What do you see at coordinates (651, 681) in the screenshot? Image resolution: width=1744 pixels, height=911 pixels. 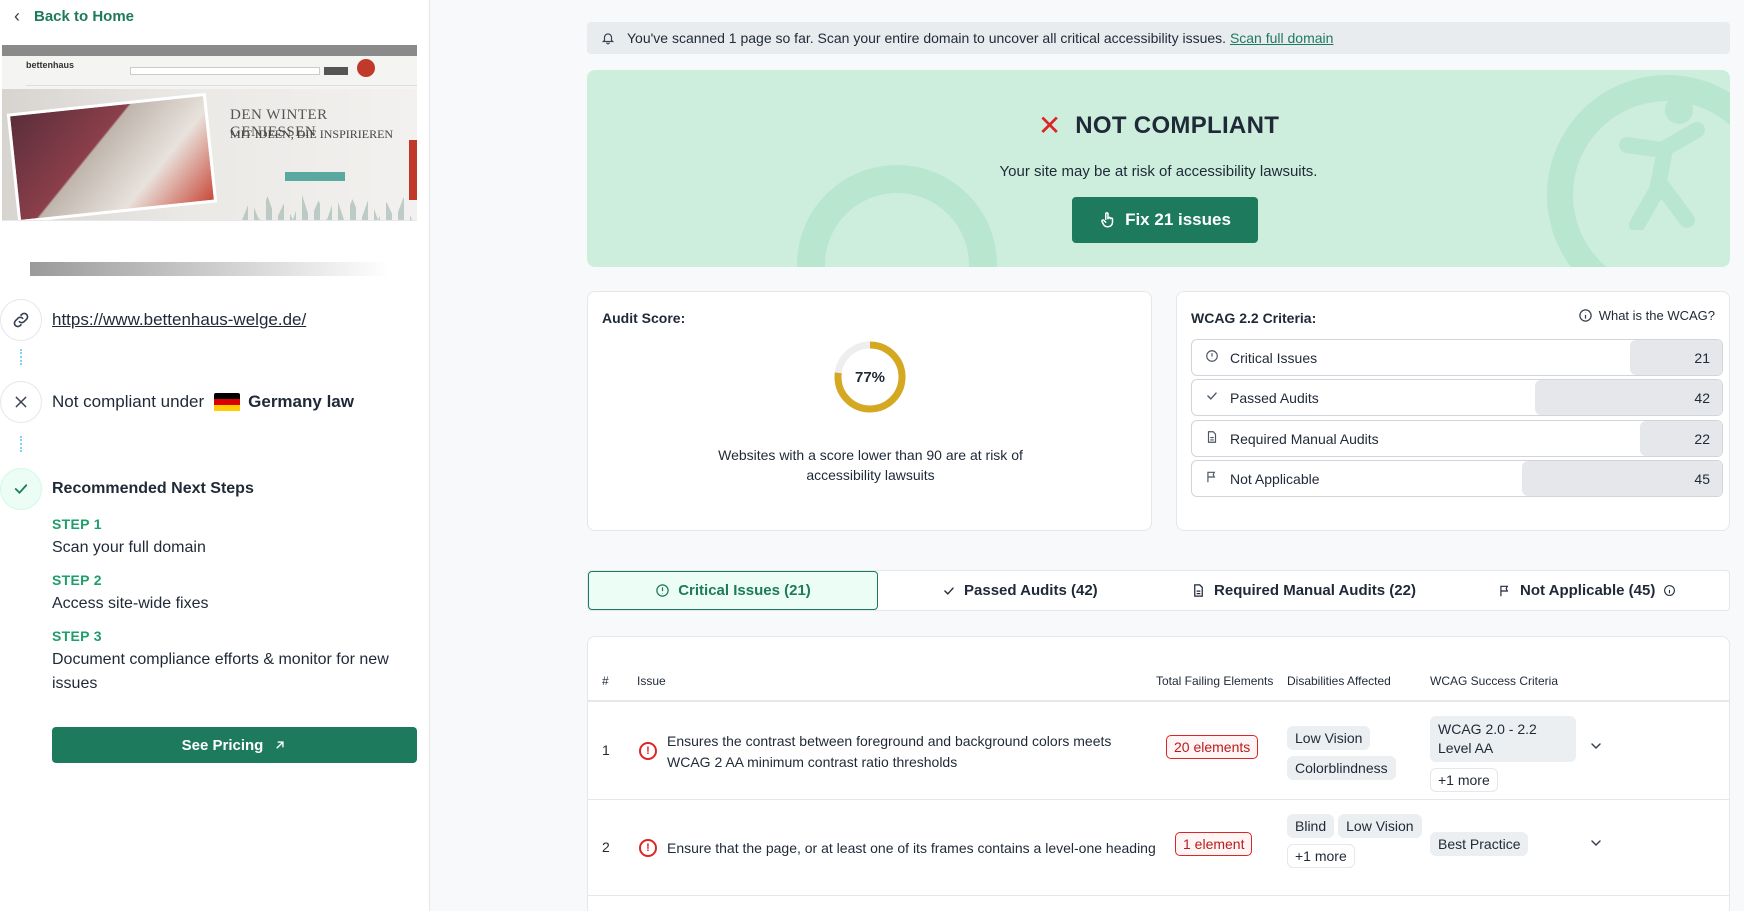 I see `col-header-issue: Issue` at bounding box center [651, 681].